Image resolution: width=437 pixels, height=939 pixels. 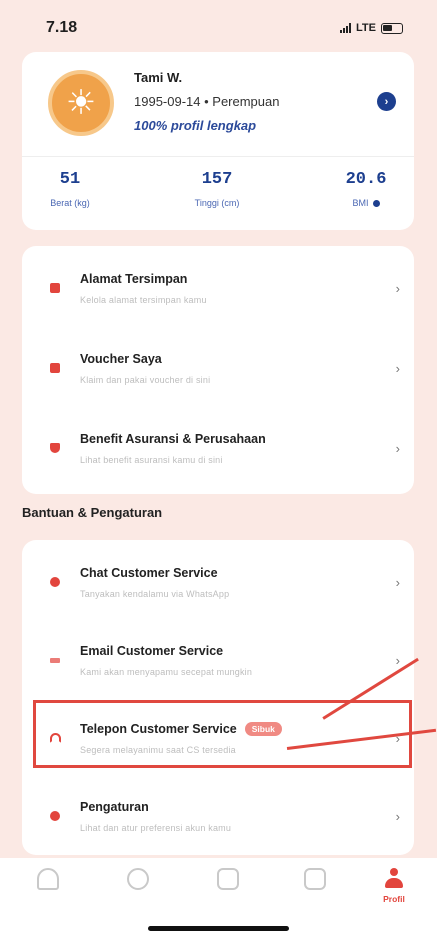 What do you see at coordinates (158, 77) in the screenshot?
I see `profile-name: Tami W.` at bounding box center [158, 77].